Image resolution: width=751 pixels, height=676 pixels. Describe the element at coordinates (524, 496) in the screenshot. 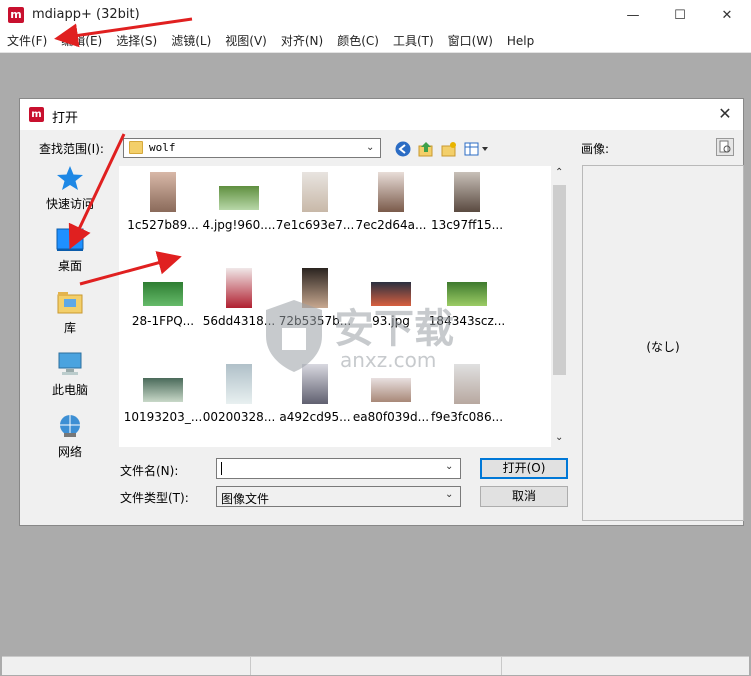

I see `cancel-button: 取消` at that location.